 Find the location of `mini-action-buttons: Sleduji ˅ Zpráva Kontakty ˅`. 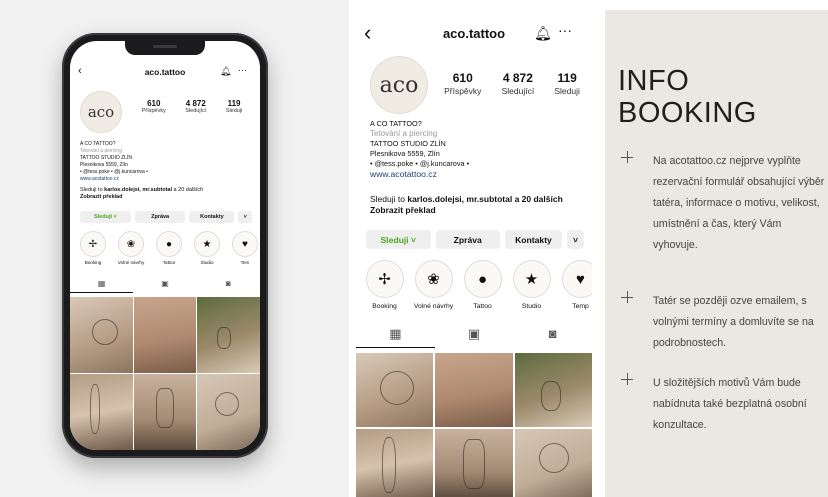

mini-action-buttons: Sleduji ˅ Zpráva Kontakty ˅ is located at coordinates (166, 217).